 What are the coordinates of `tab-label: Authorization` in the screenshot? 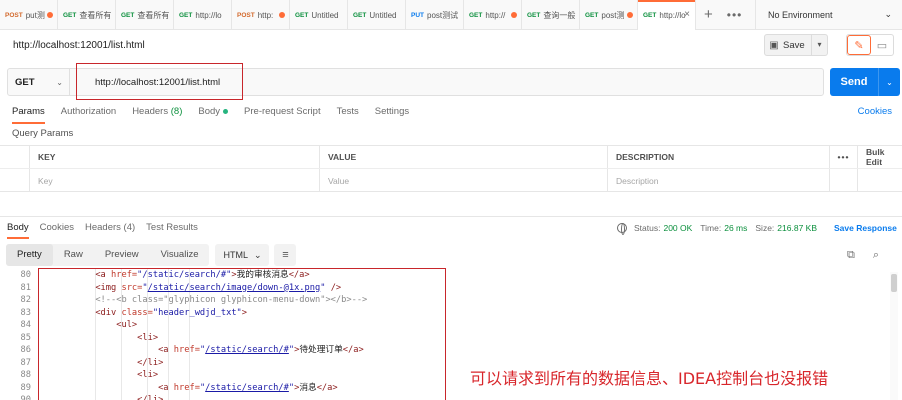 It's located at (88, 111).